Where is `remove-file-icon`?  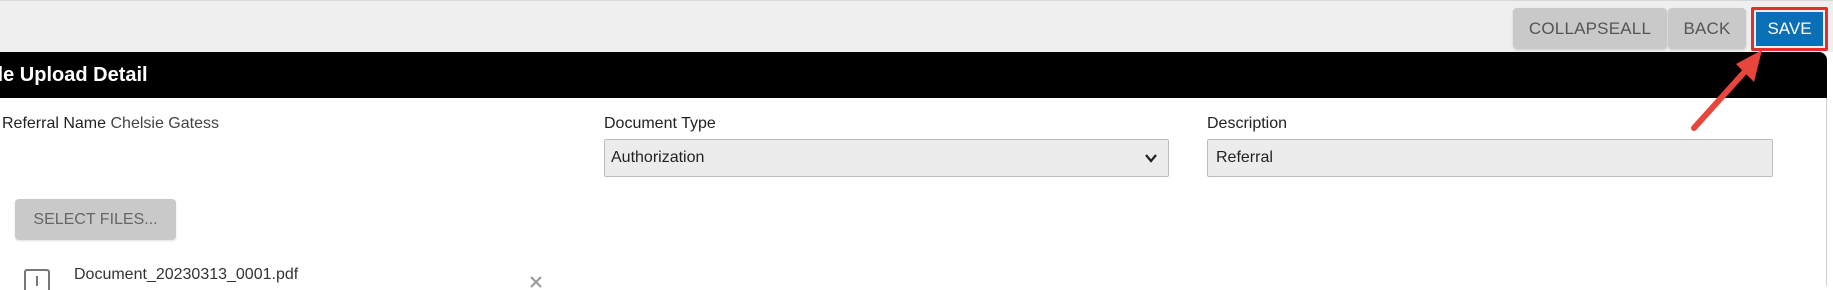 remove-file-icon is located at coordinates (536, 282).